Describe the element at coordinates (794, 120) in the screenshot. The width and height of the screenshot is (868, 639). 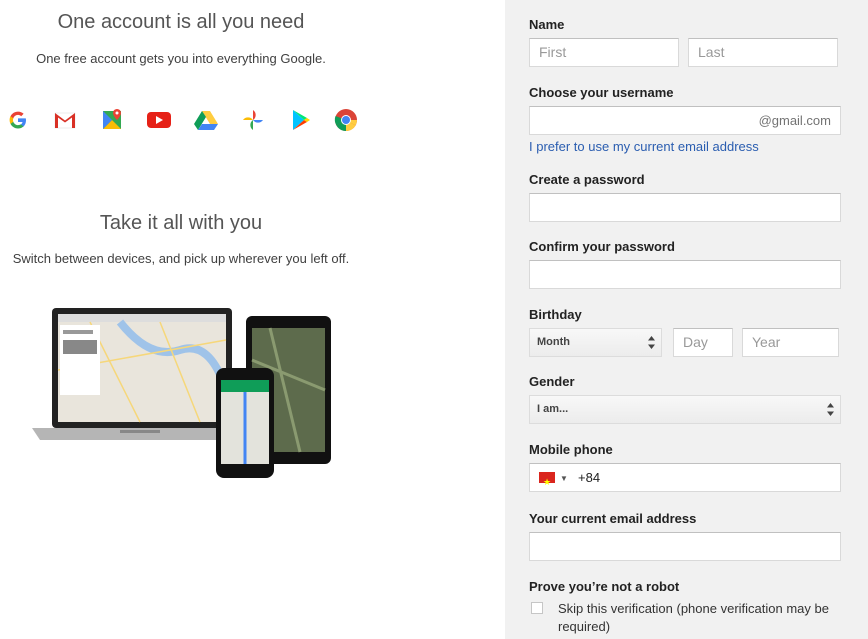
I see `gmail-suffix: @gmail.com` at that location.